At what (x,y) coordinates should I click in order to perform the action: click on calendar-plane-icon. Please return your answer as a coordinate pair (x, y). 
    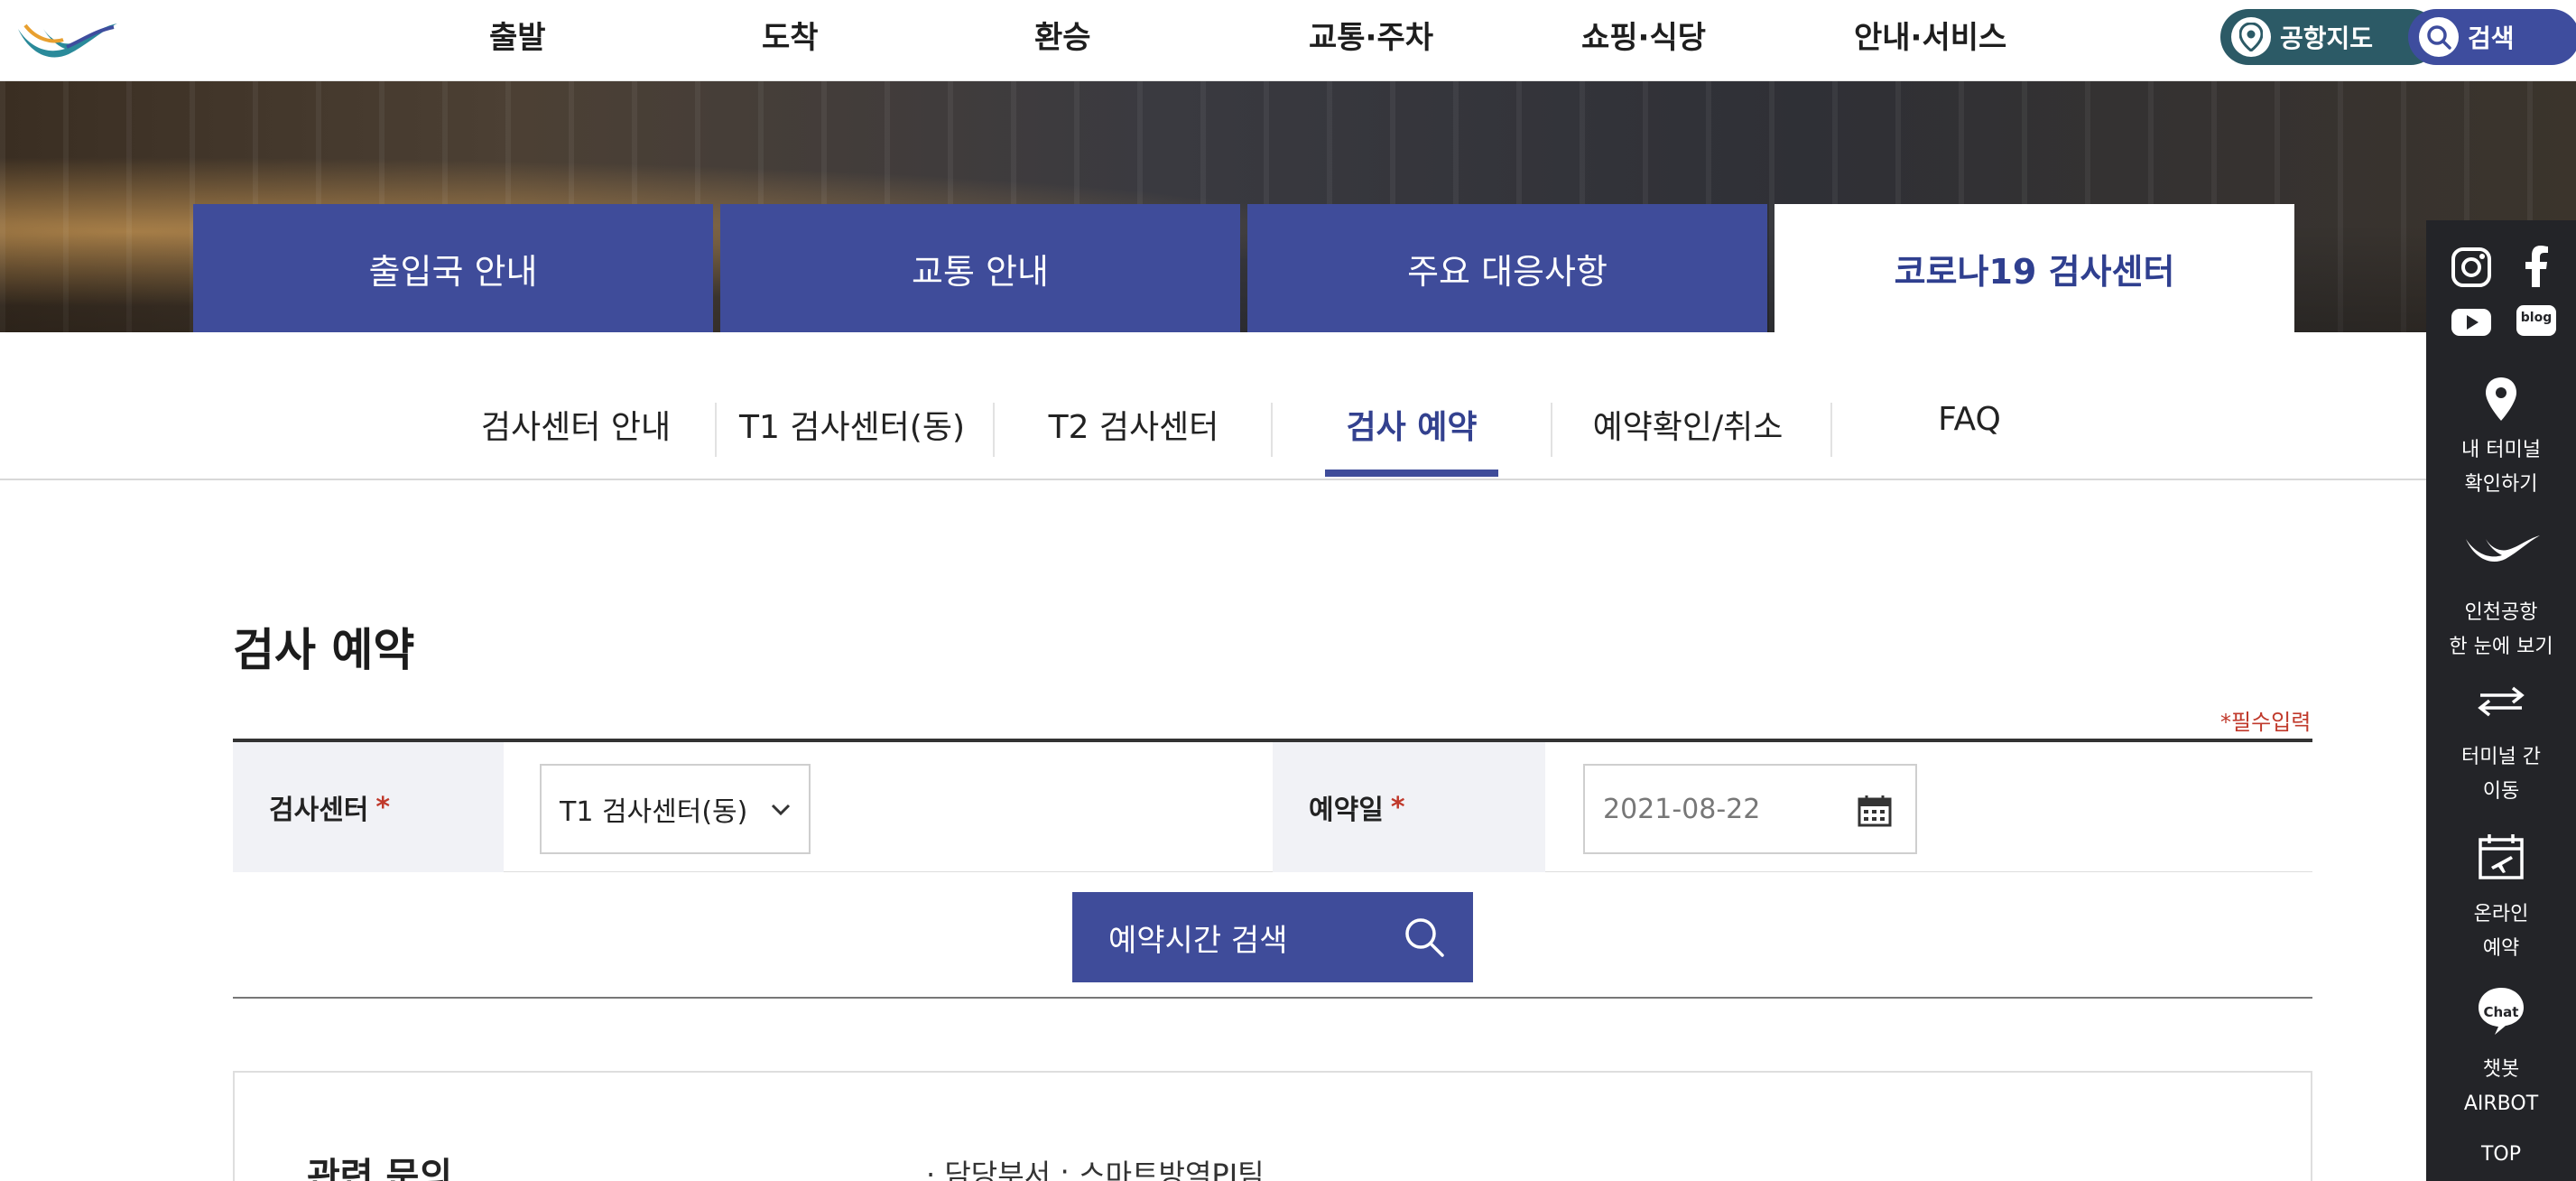
    Looking at the image, I should click on (2501, 857).